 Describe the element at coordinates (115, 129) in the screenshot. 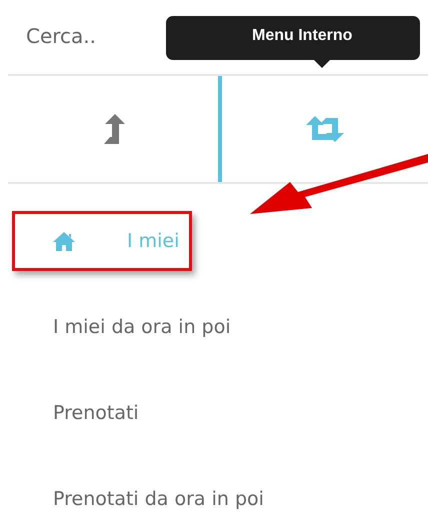

I see `turn-up-arrow-icon` at that location.